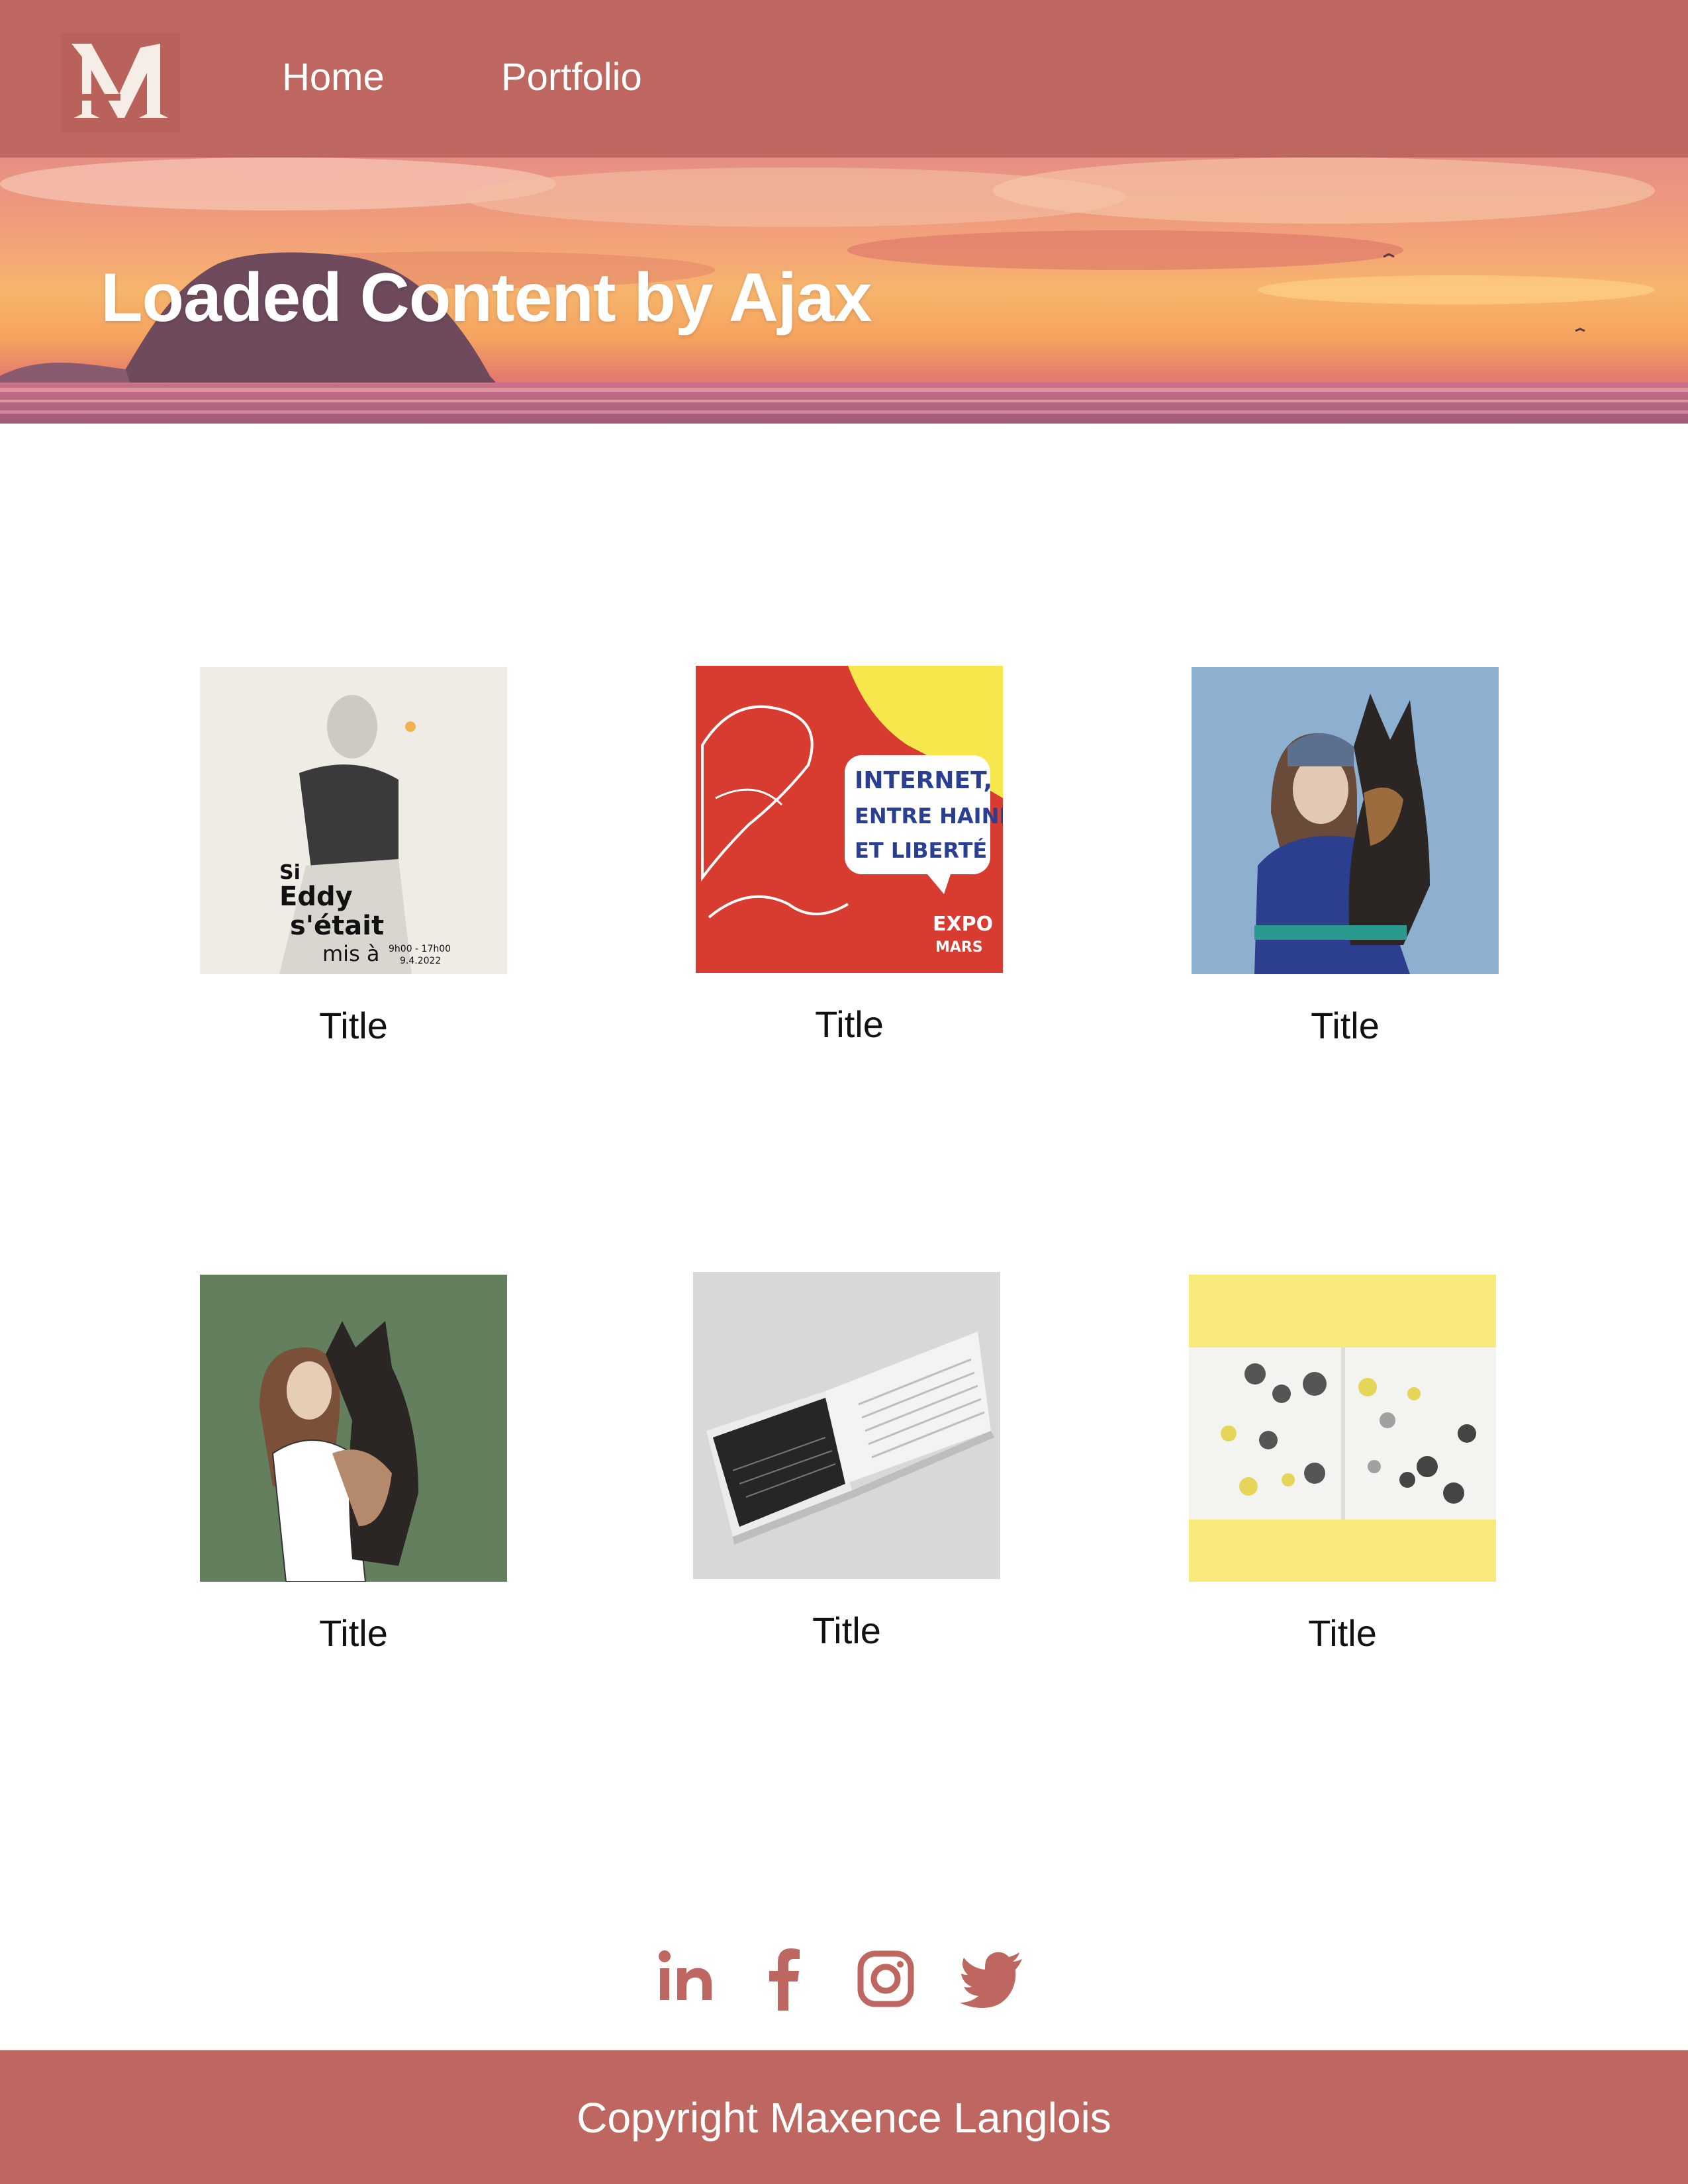  Describe the element at coordinates (923, 781) in the screenshot. I see `poster-text-internet: INTERNET,` at that location.